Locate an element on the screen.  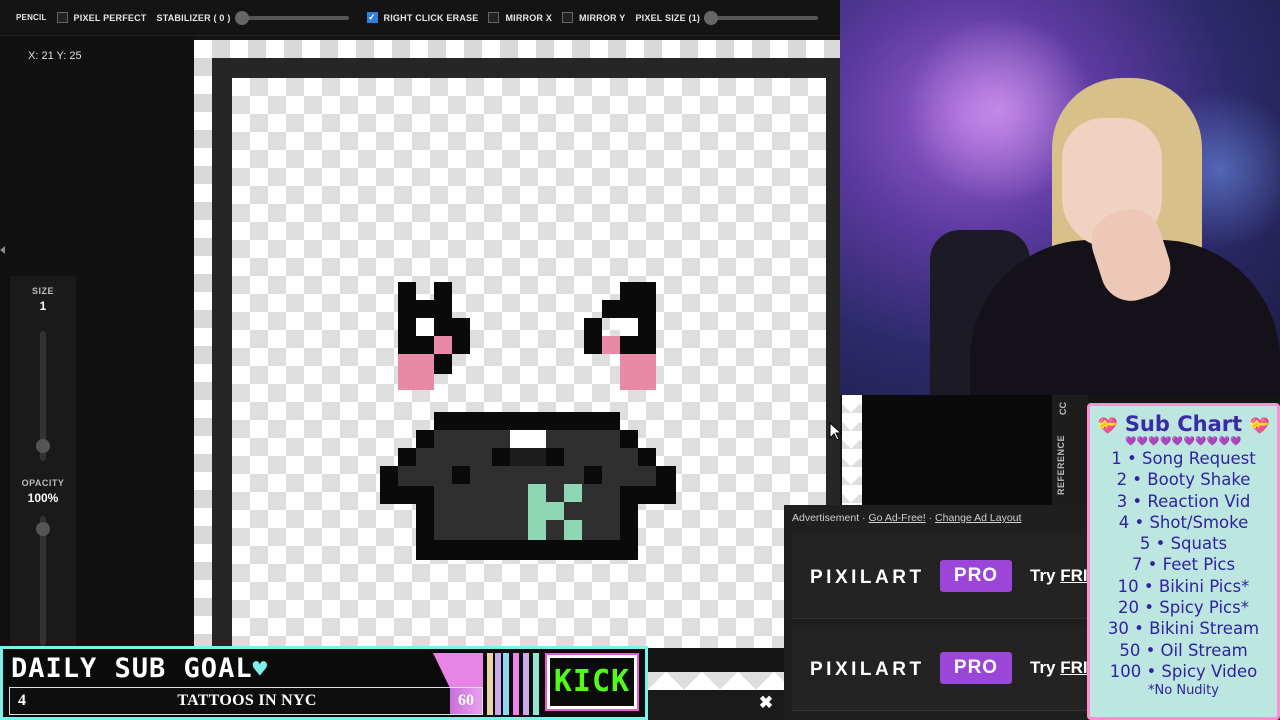
mirror-y-toggle: MIRROR Y is located at coordinates (593, 17).